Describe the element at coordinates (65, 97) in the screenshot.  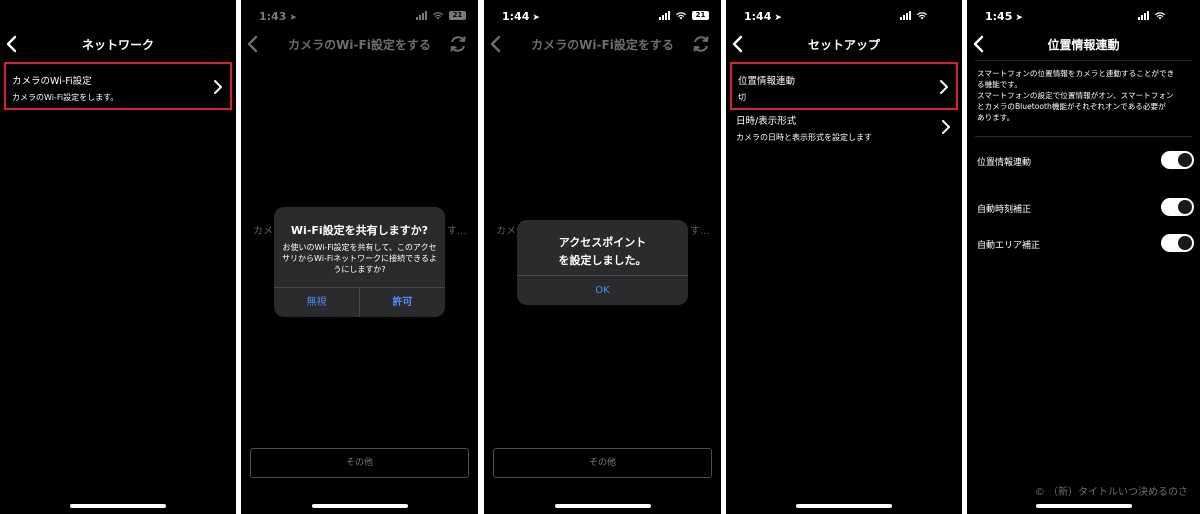
I see `list-item-subtitle: カメラのWi-Fi設定をします。` at that location.